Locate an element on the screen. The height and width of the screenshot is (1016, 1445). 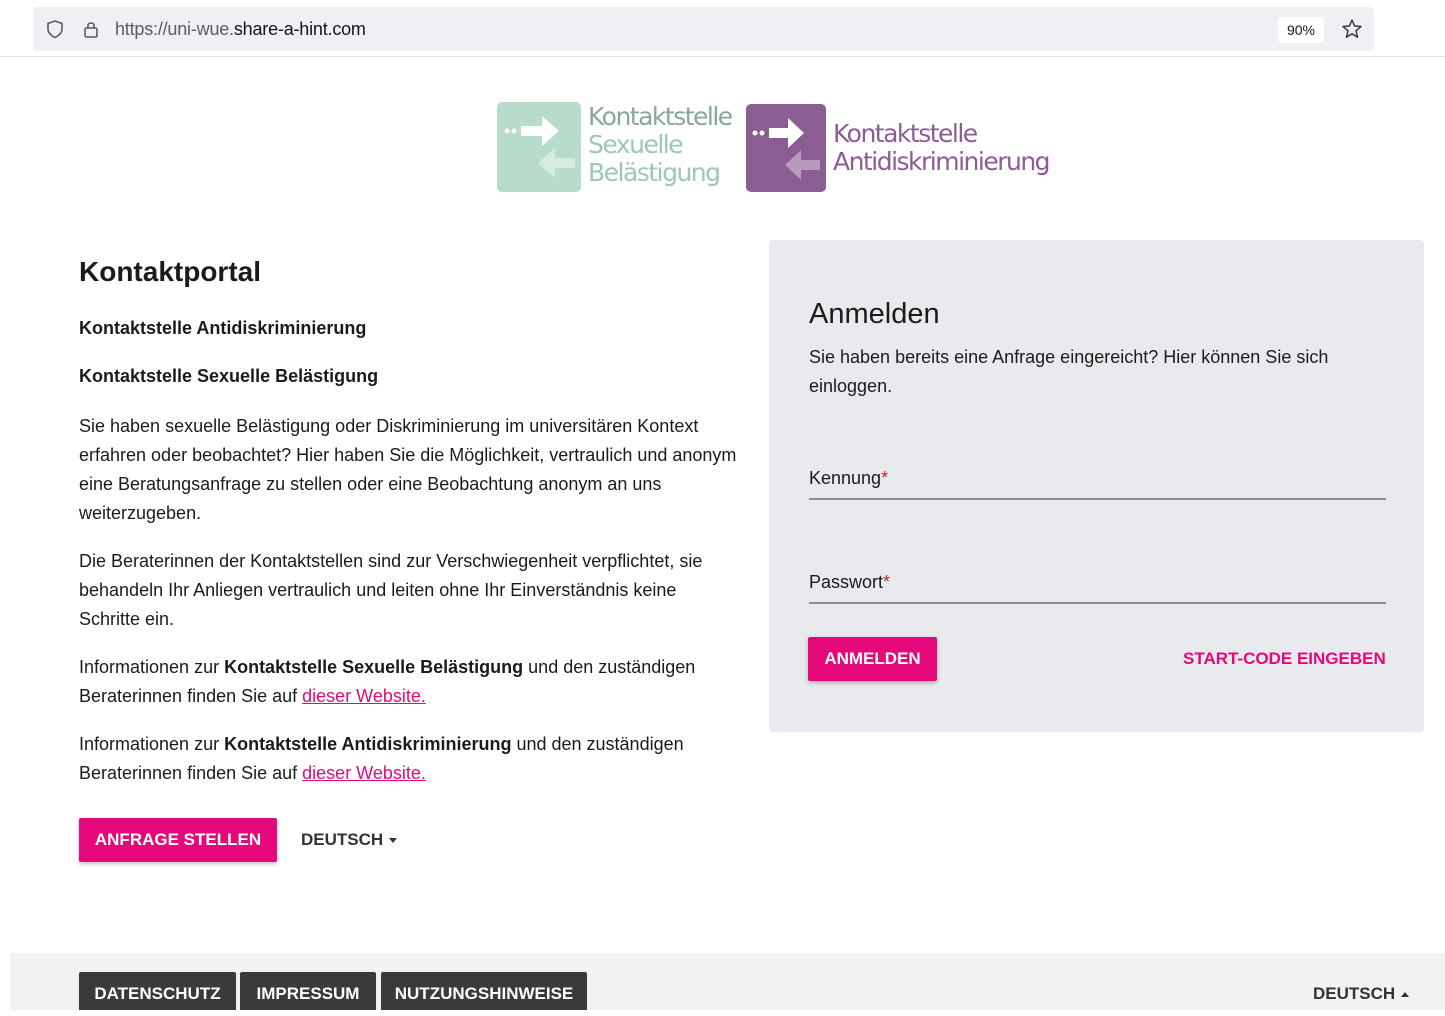
logo-sexuelle-belaestigung-text: Kontaktstelle Sexuelle Belästigung is located at coordinates (660, 144).